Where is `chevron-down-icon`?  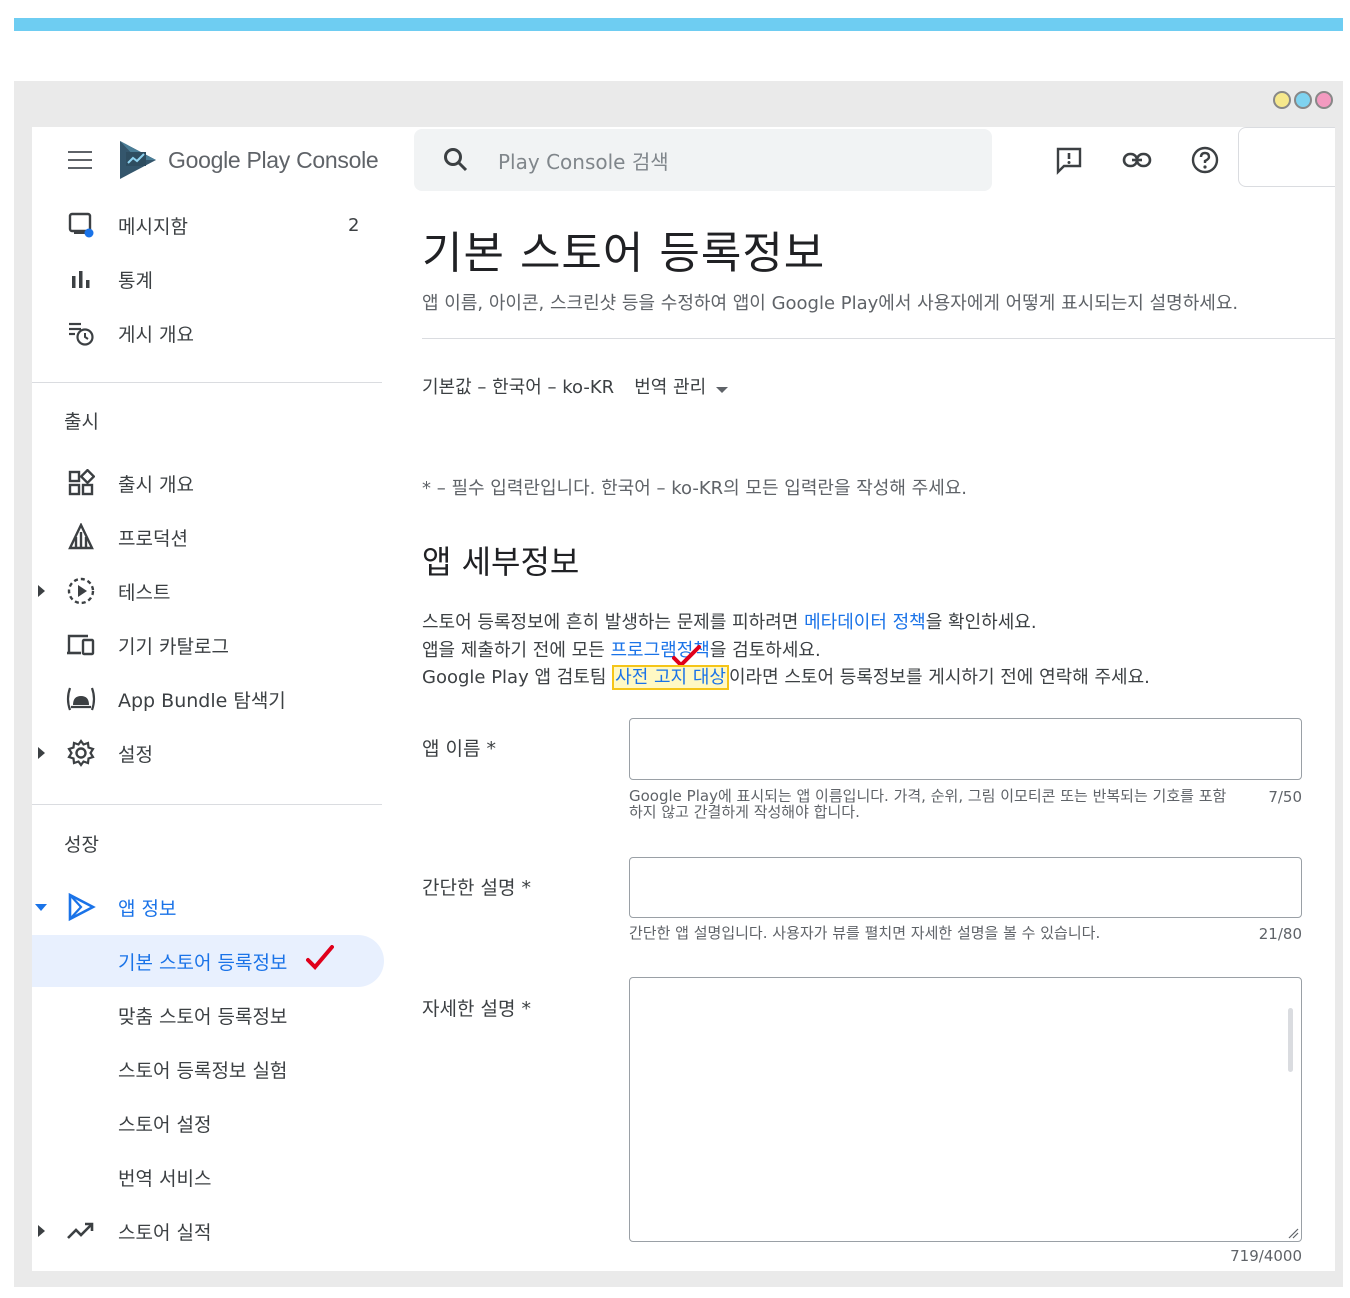
chevron-down-icon is located at coordinates (722, 390).